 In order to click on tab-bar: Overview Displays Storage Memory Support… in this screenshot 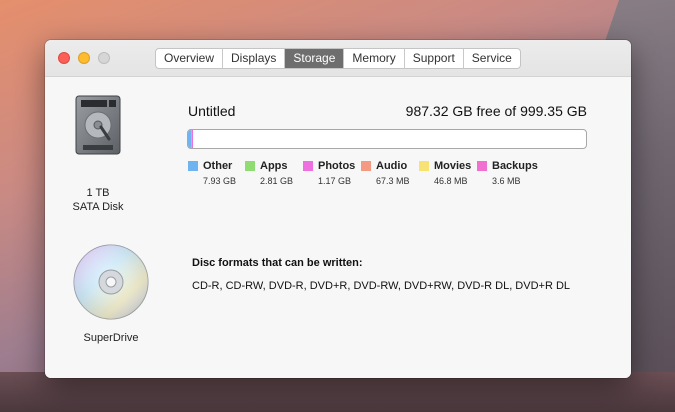, I will do `click(338, 58)`.